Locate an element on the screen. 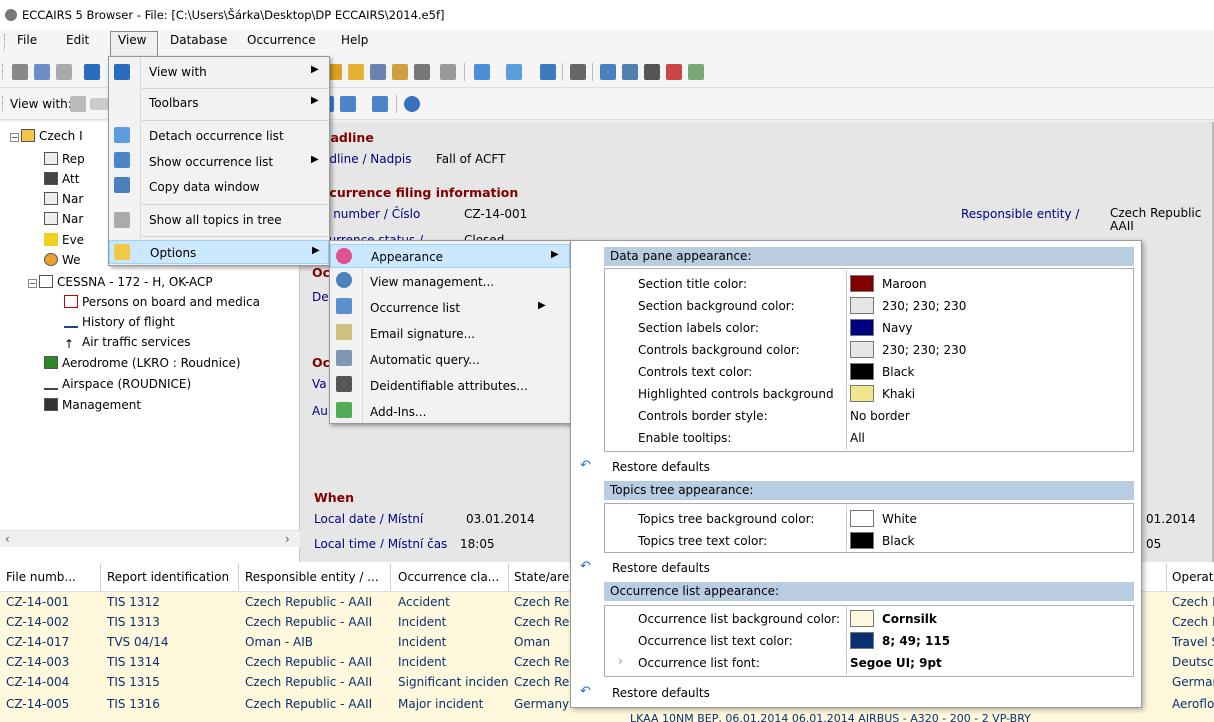 The width and height of the screenshot is (1214, 722). swatch-highlighted-bg is located at coordinates (862, 393).